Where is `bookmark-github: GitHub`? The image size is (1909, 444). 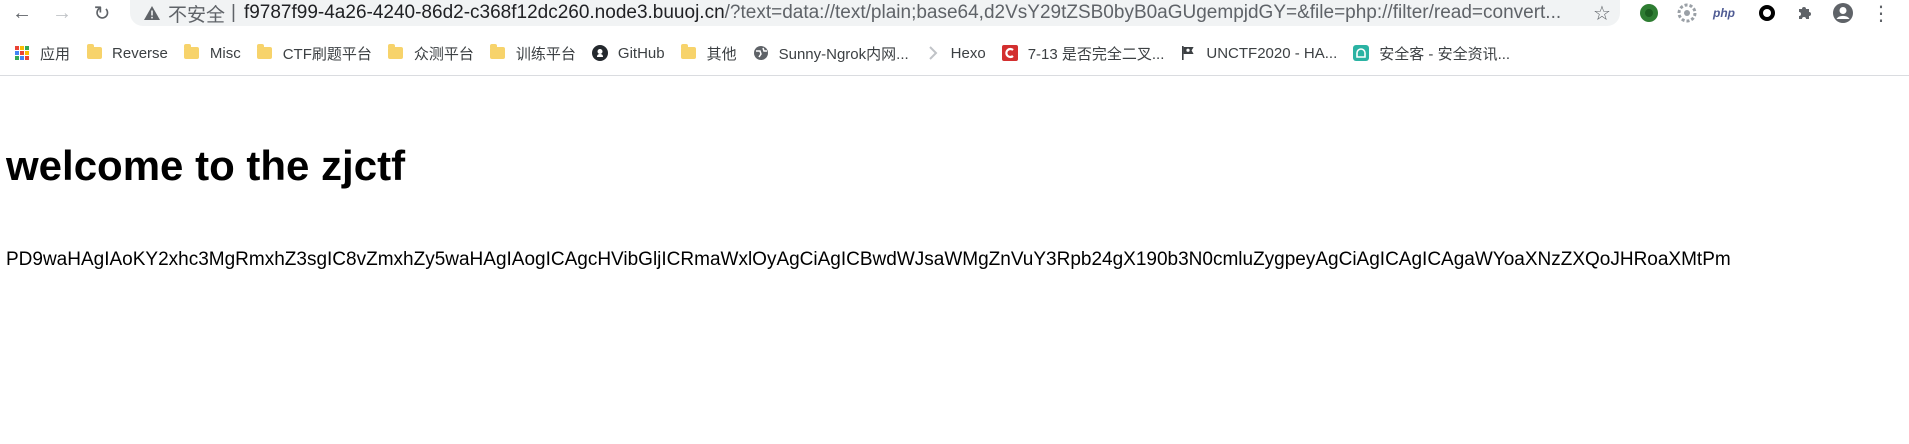
bookmark-github: GitHub is located at coordinates (628, 53).